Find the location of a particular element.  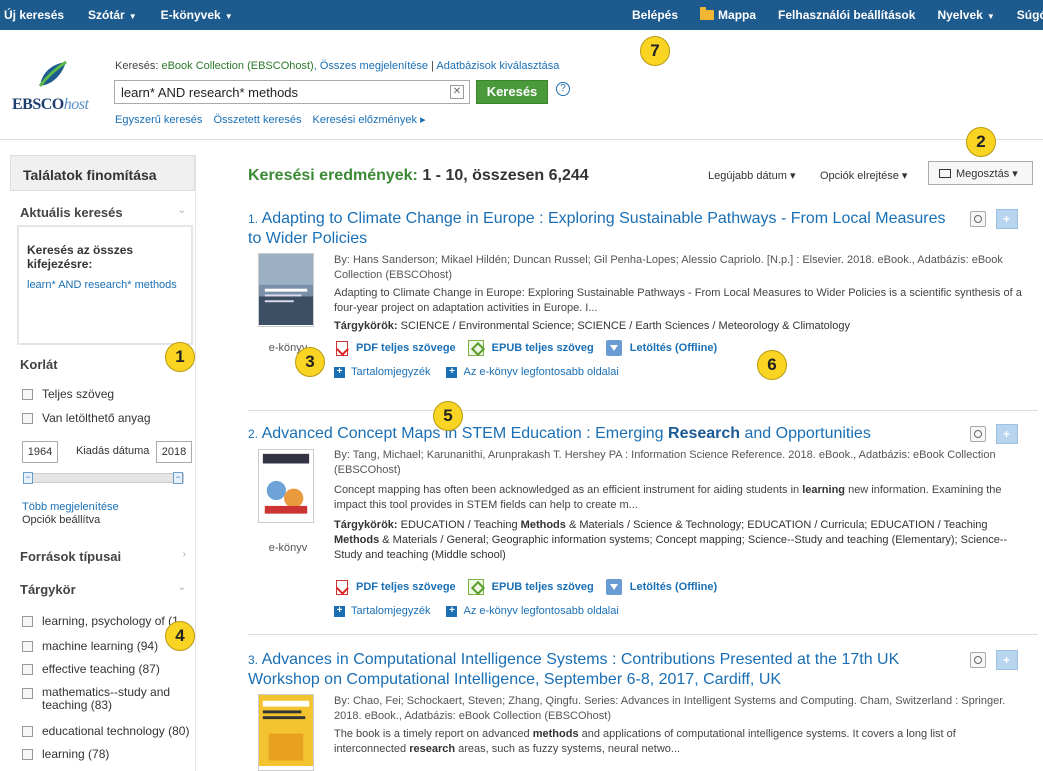

share-button: Megosztás ▾ is located at coordinates (980, 173).